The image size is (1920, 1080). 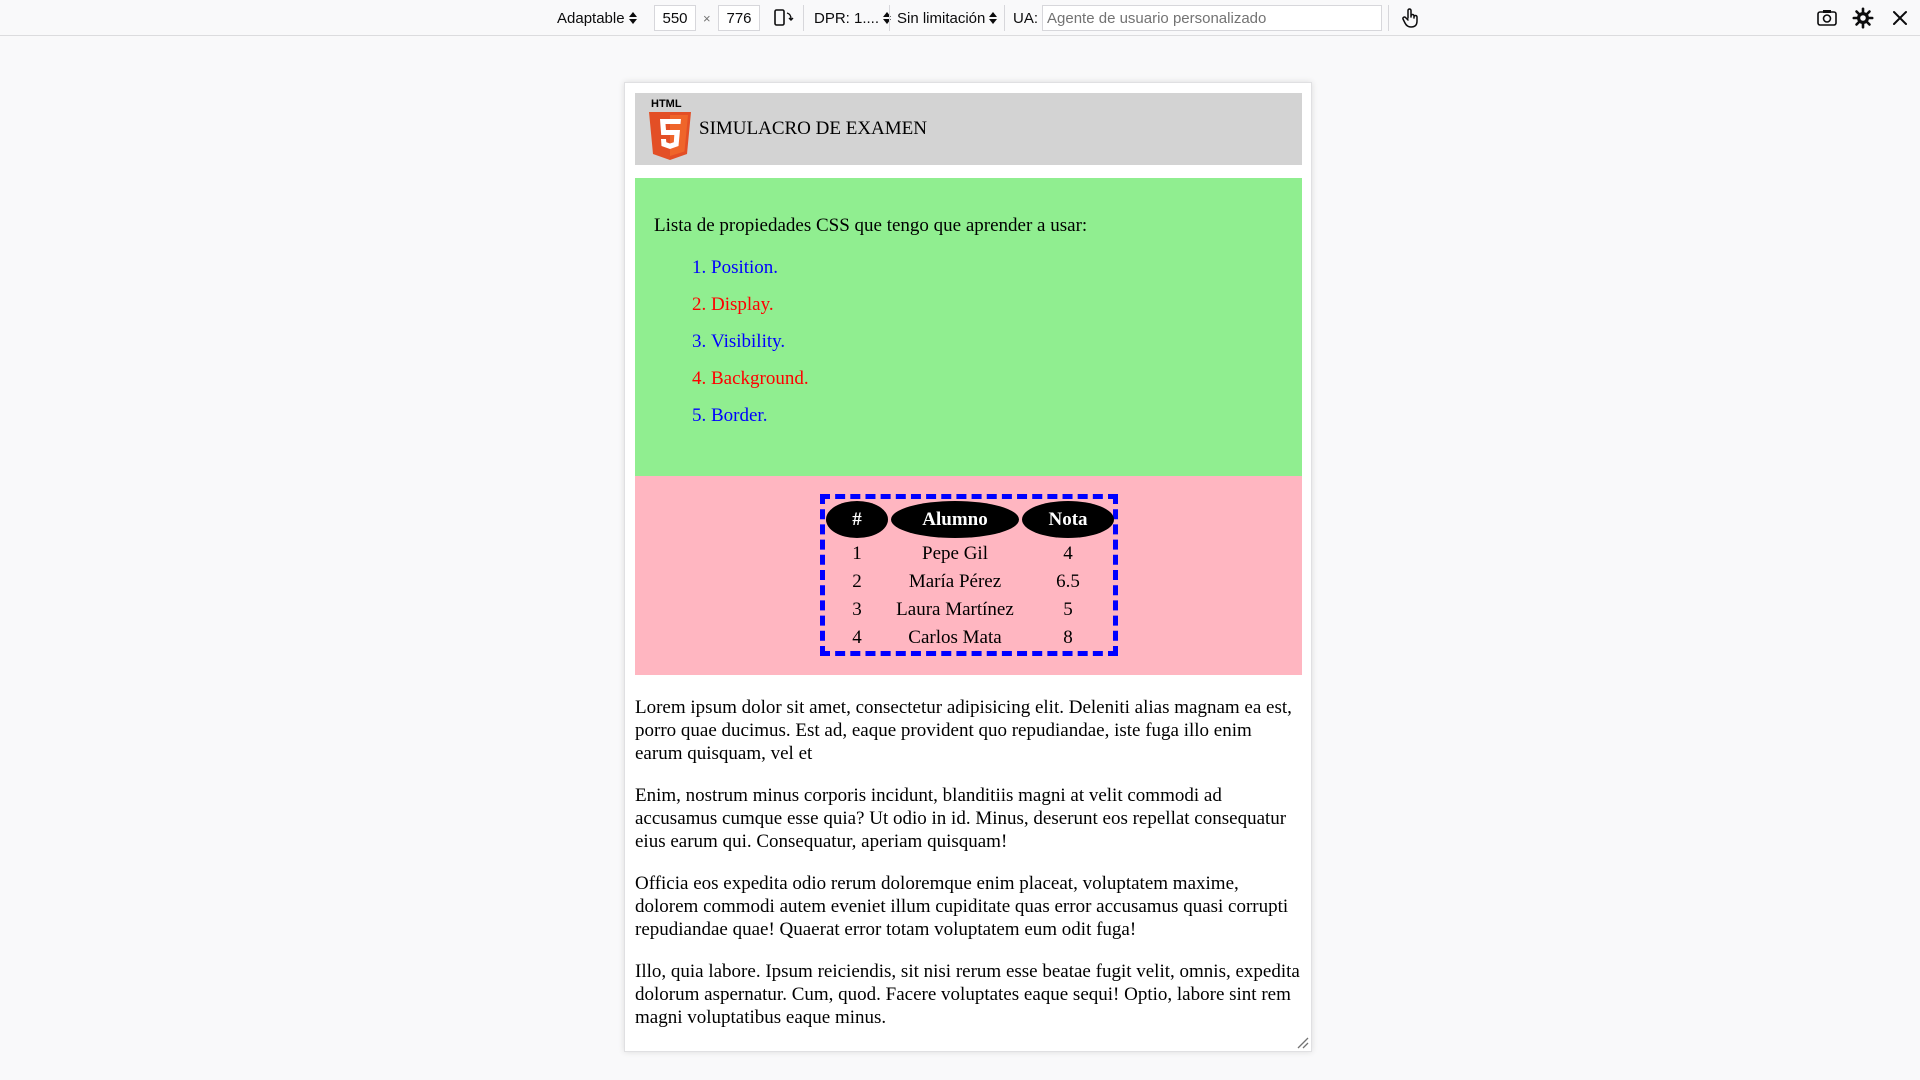 I want to click on list-item: Position., so click(x=1006, y=276).